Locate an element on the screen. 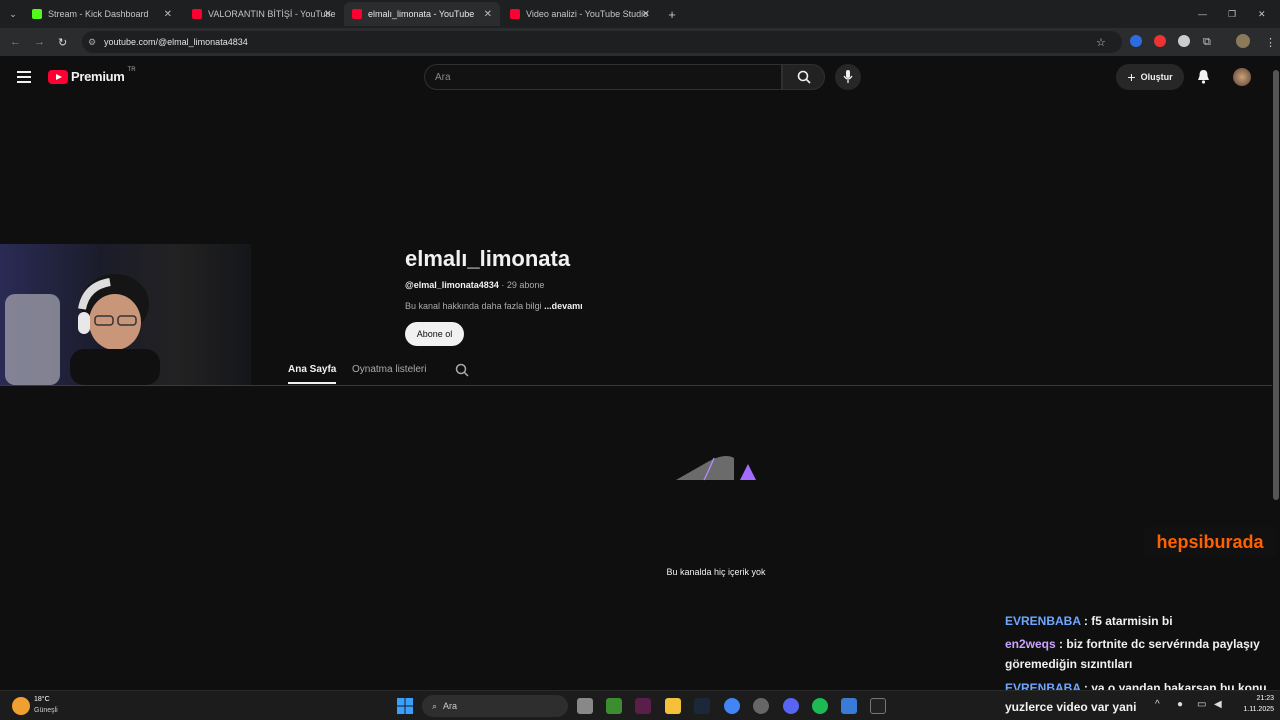 The height and width of the screenshot is (720, 1280). channel-handle: @elmal_limonata4834 is located at coordinates (452, 285).